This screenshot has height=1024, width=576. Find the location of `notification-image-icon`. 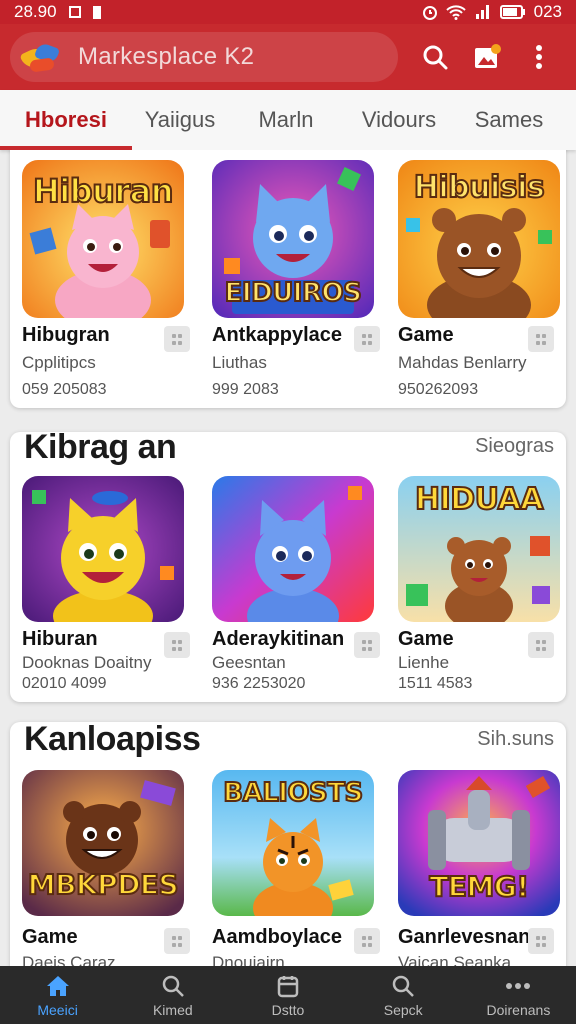

notification-image-icon is located at coordinates (487, 57).